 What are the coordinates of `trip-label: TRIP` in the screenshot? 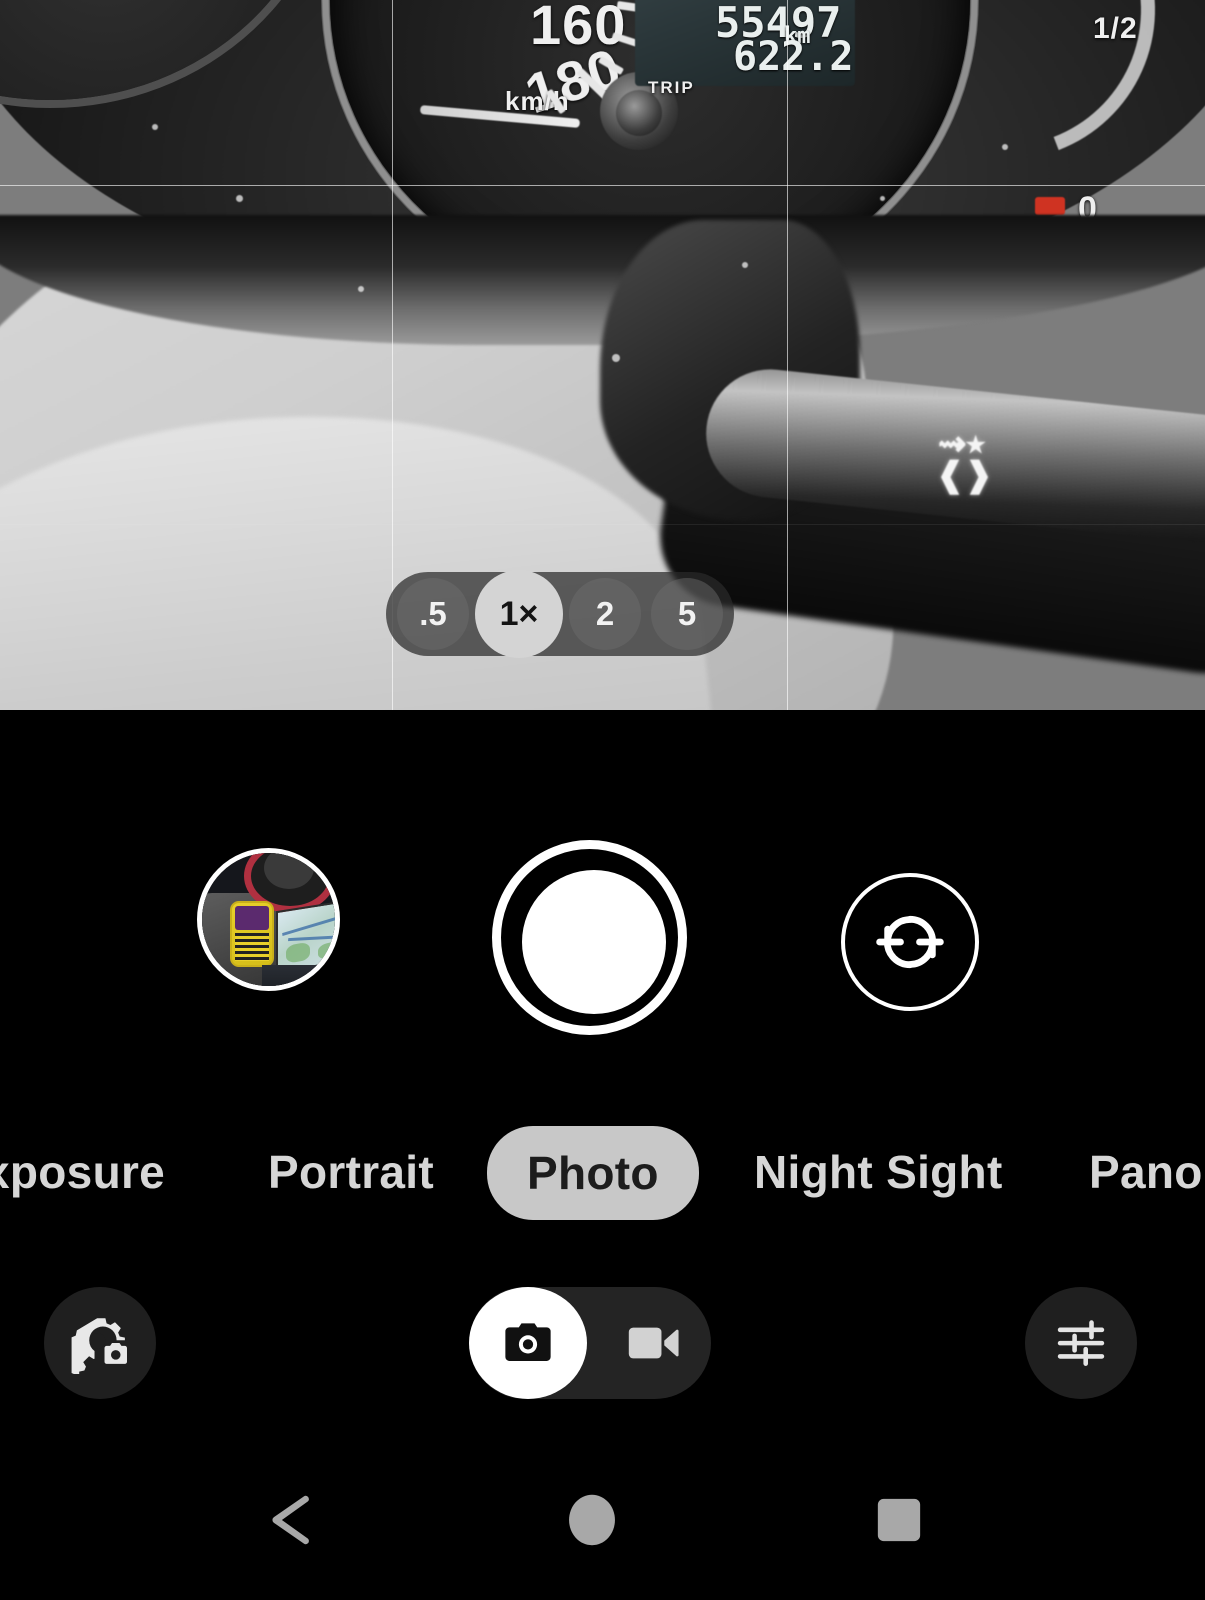 It's located at (671, 87).